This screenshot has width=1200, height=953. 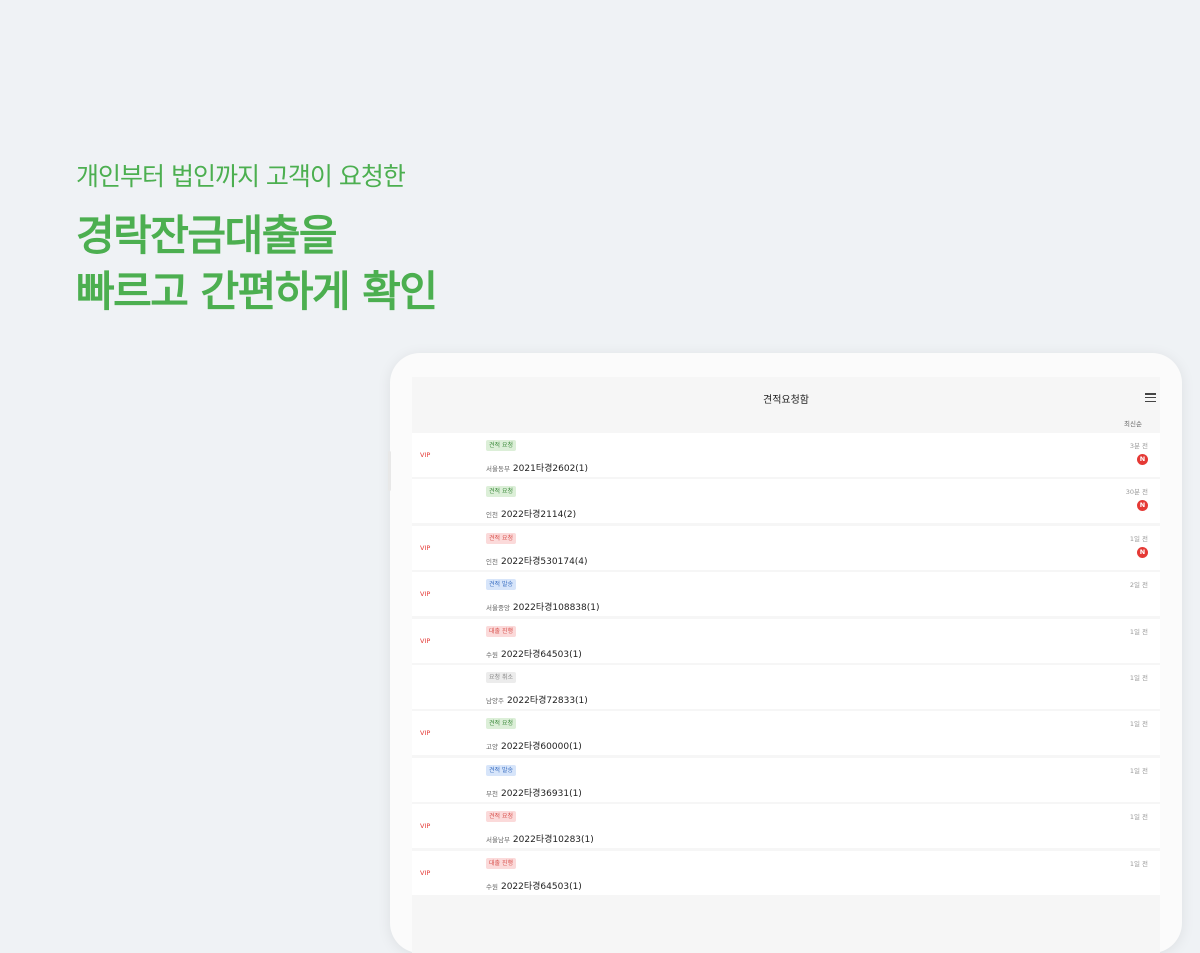 What do you see at coordinates (1138, 446) in the screenshot?
I see `request-time: 3분 전` at bounding box center [1138, 446].